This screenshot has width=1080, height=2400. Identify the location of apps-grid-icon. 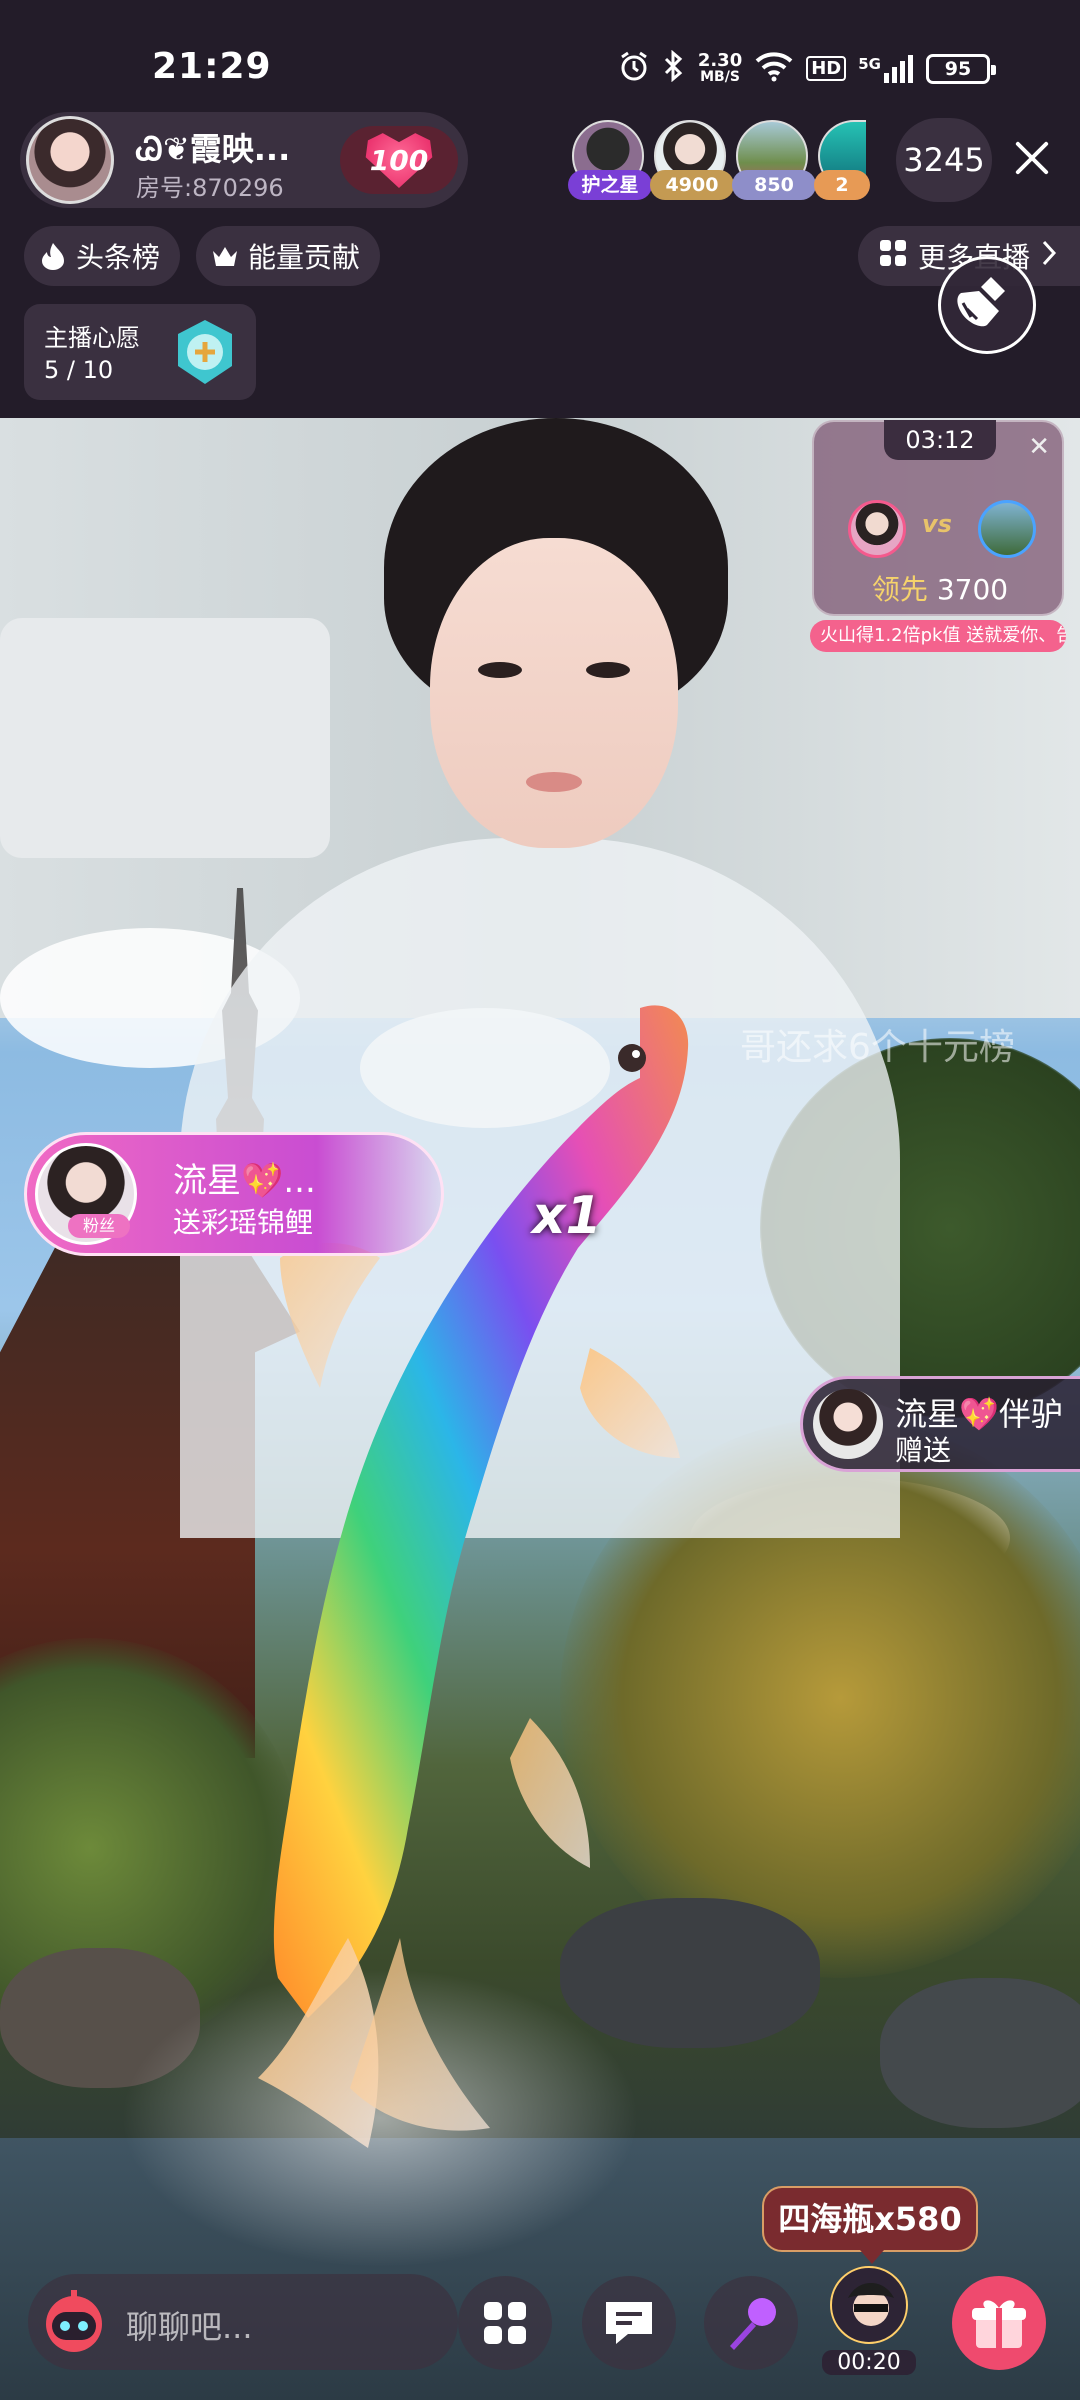
(505, 2323).